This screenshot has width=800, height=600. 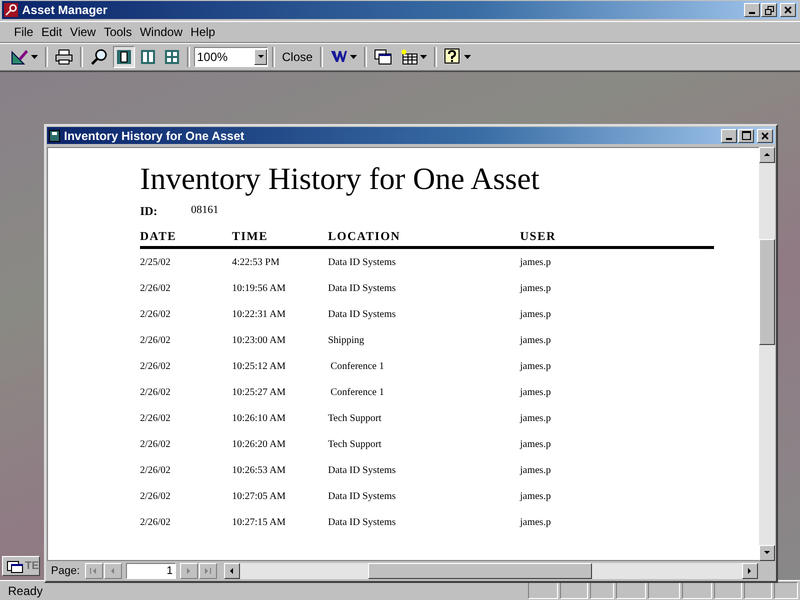 I want to click on next-page-button, so click(x=189, y=571).